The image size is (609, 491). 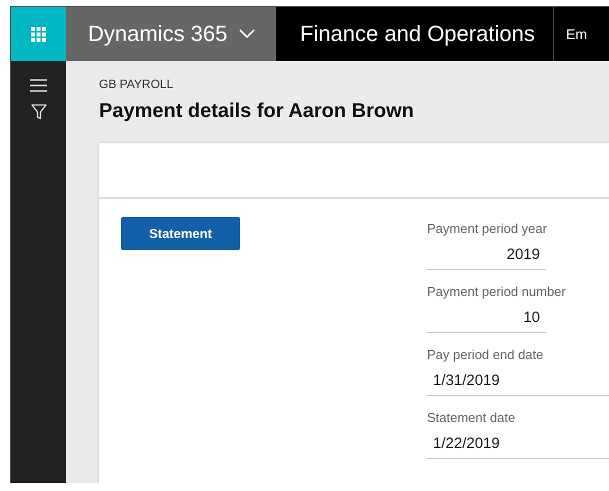 I want to click on menu-icon, so click(x=38, y=85).